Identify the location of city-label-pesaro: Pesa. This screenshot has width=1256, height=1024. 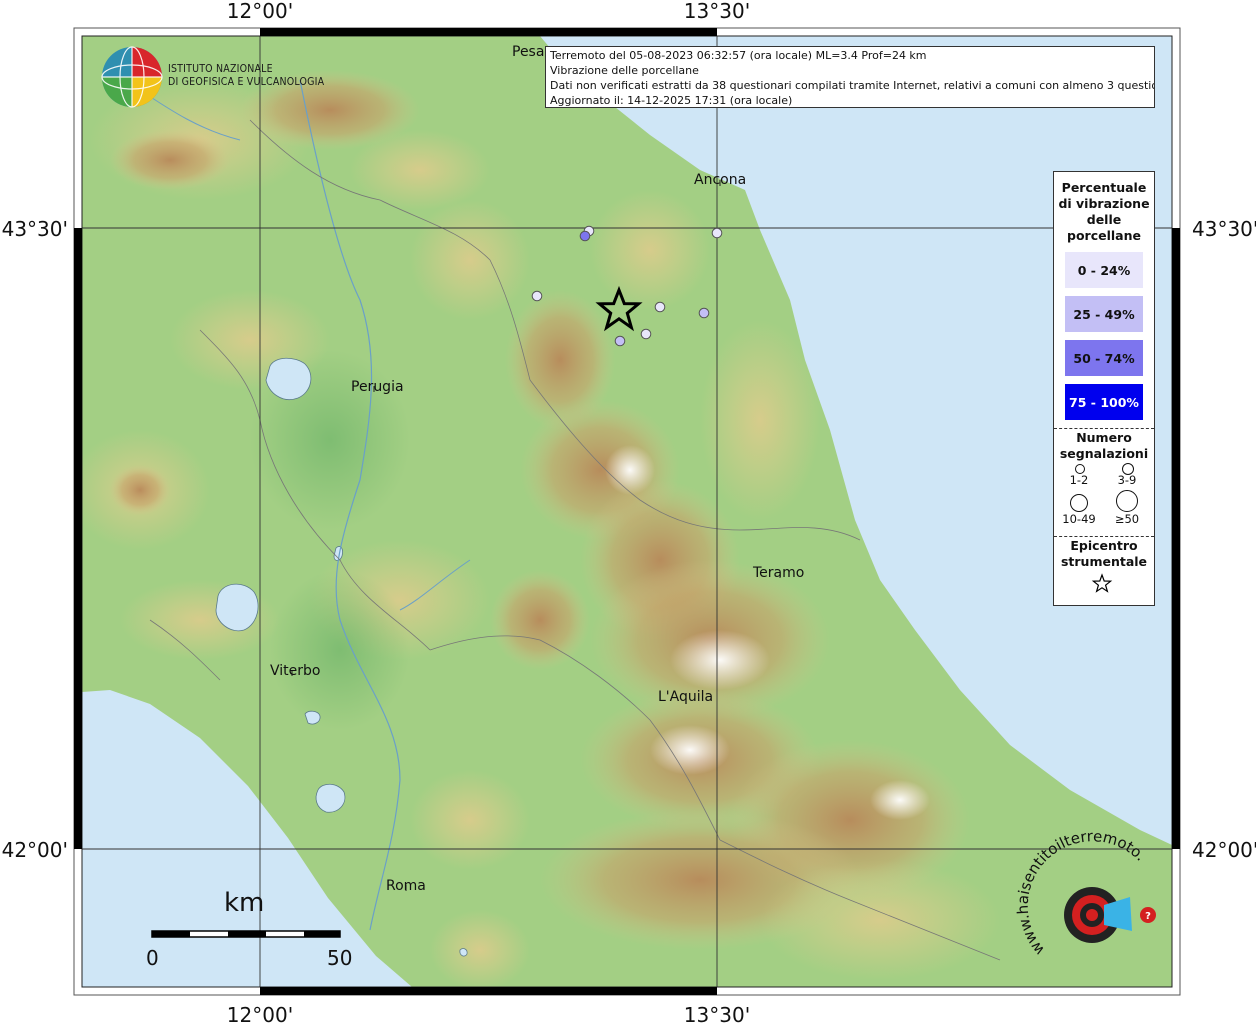
(528, 52).